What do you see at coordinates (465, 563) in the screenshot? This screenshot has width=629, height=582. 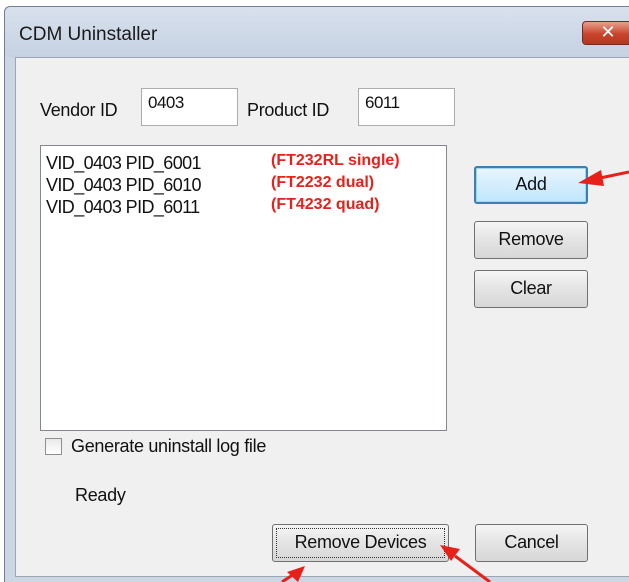 I see `arrow-from-remove-devices-icon` at bounding box center [465, 563].